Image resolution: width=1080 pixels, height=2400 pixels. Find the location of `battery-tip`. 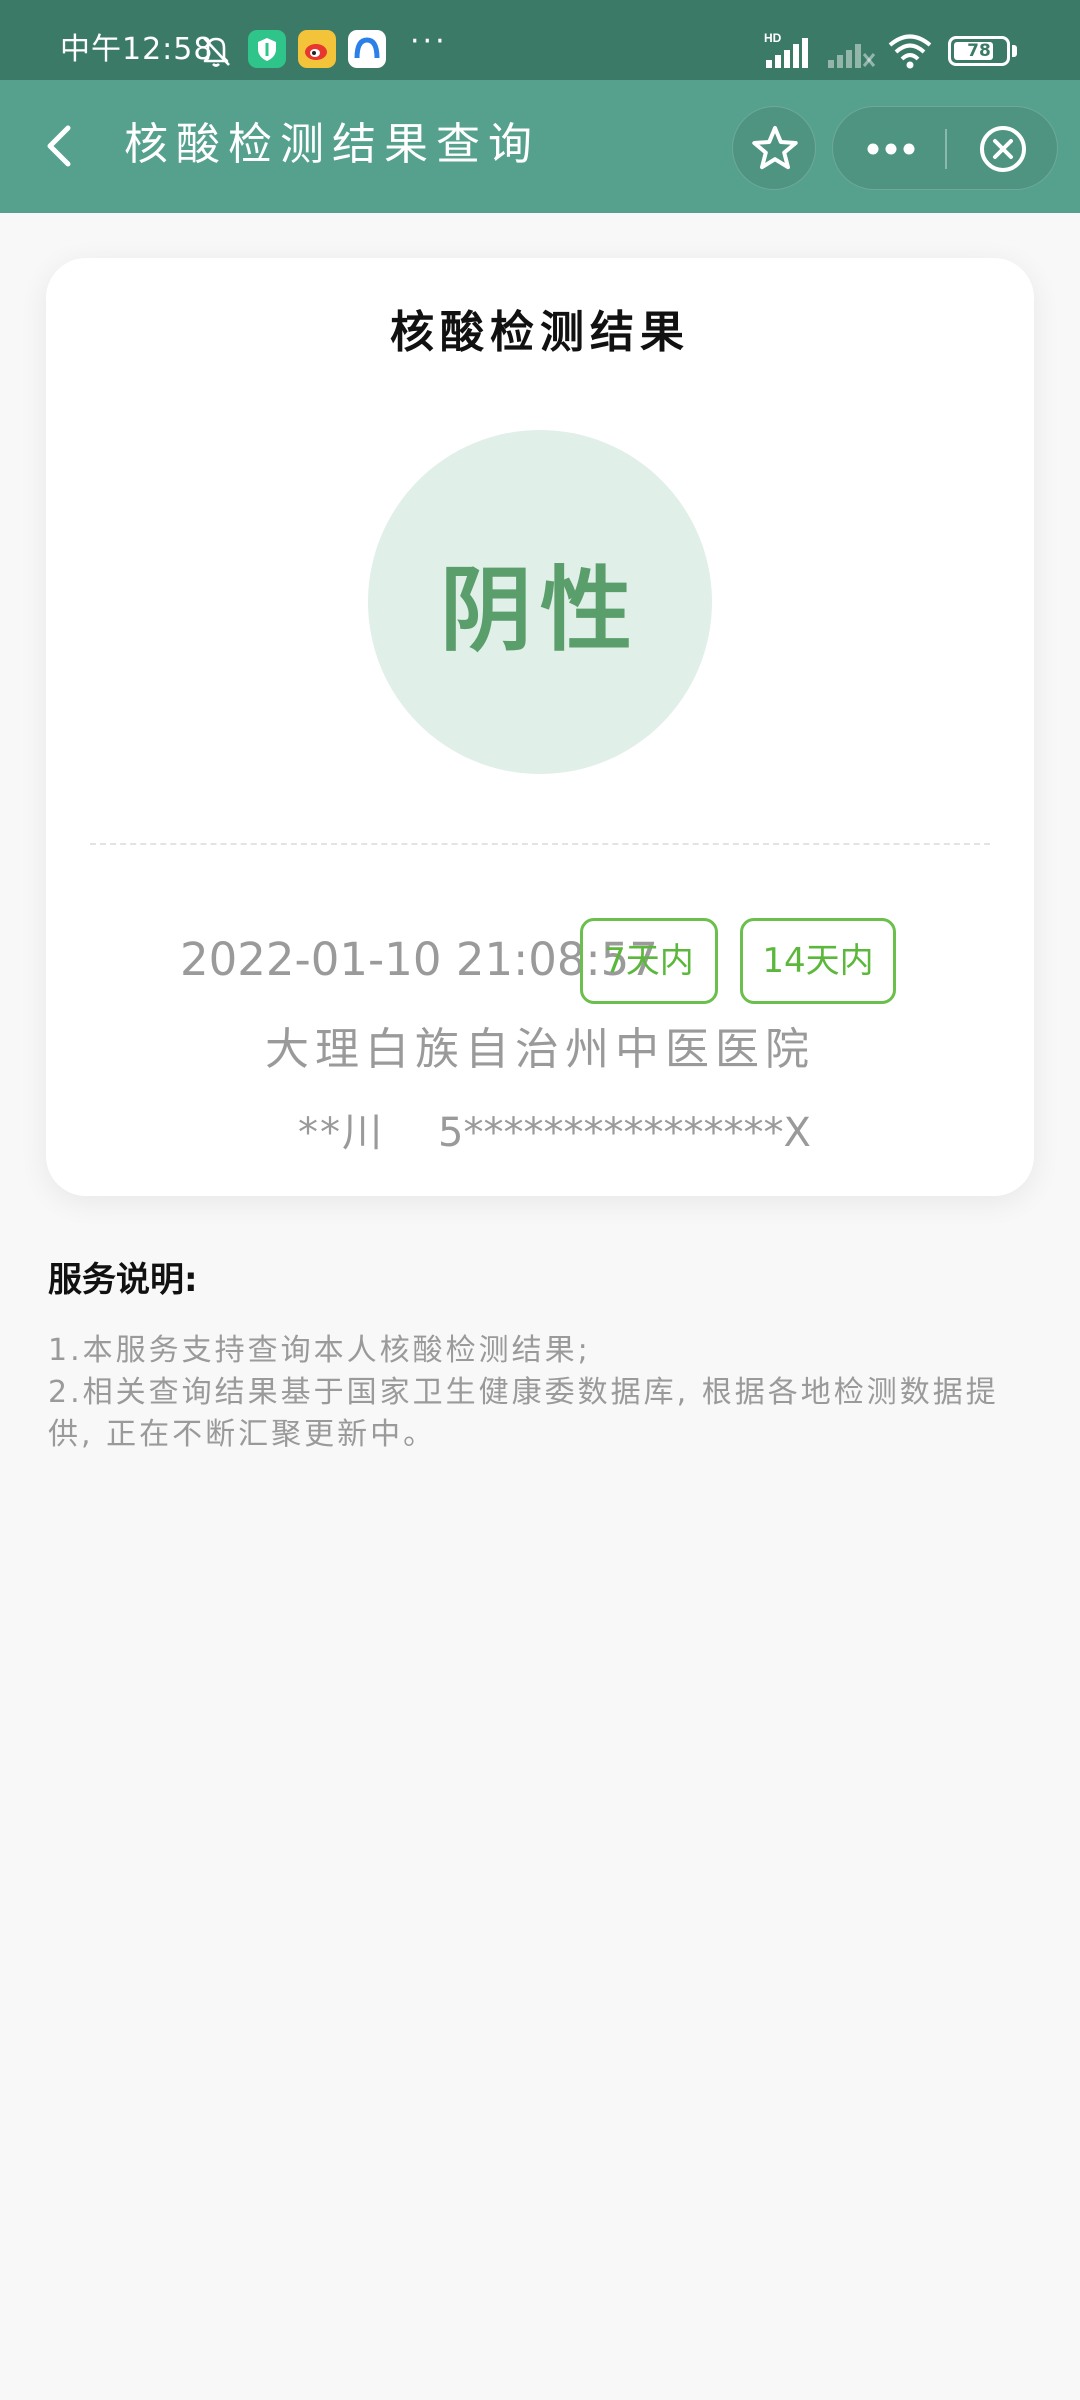

battery-tip is located at coordinates (1014, 51).